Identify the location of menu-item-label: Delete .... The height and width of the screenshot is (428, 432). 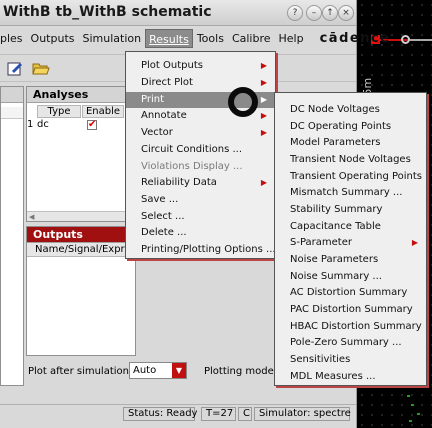
(164, 232).